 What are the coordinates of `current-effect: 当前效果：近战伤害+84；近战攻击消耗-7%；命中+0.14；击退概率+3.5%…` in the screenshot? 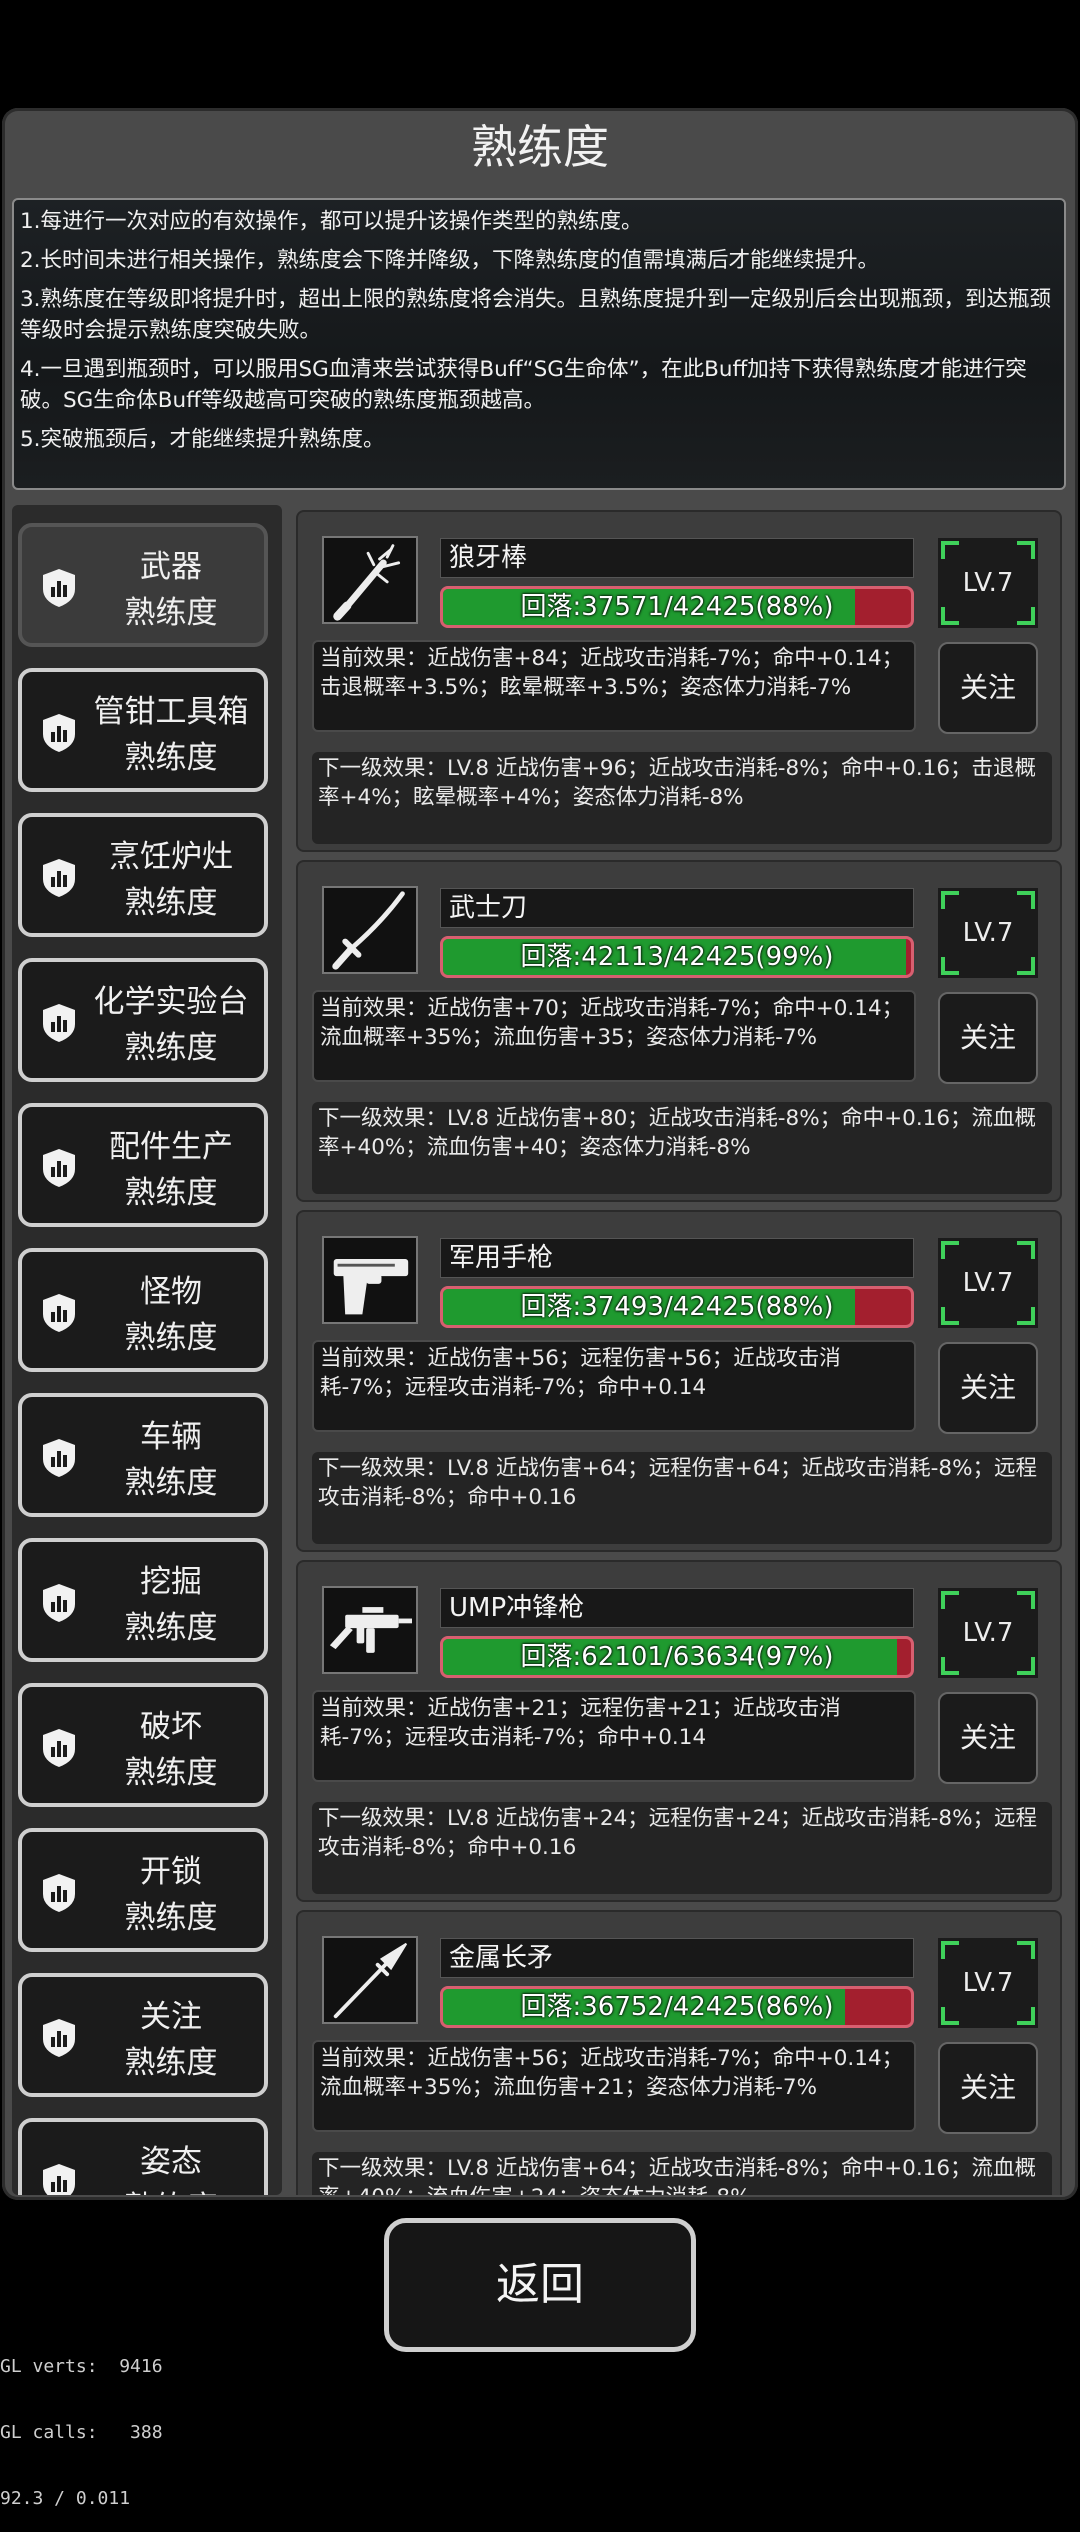 It's located at (614, 686).